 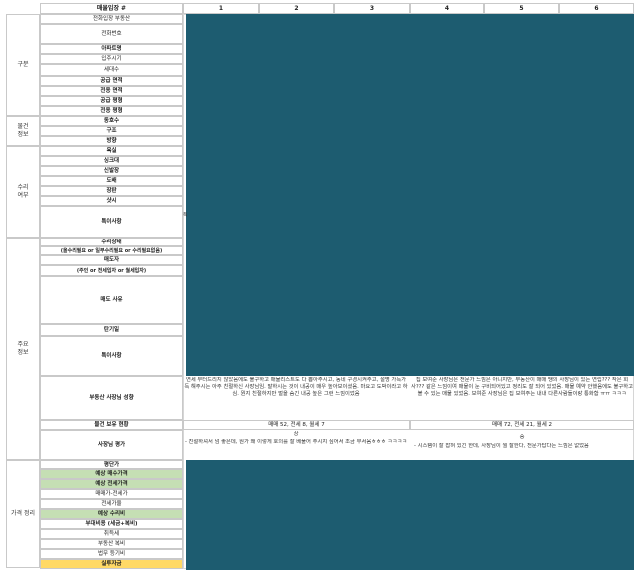 I want to click on row-label: 싱크대, so click(x=111, y=161).